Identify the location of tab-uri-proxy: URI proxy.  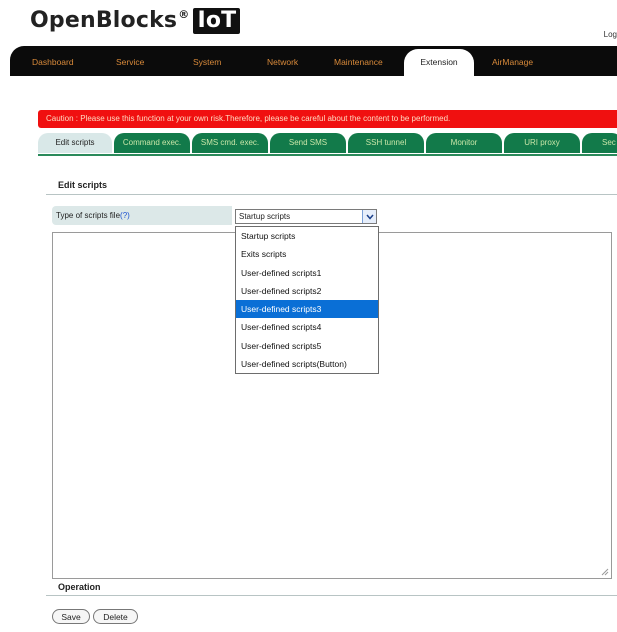
(542, 143).